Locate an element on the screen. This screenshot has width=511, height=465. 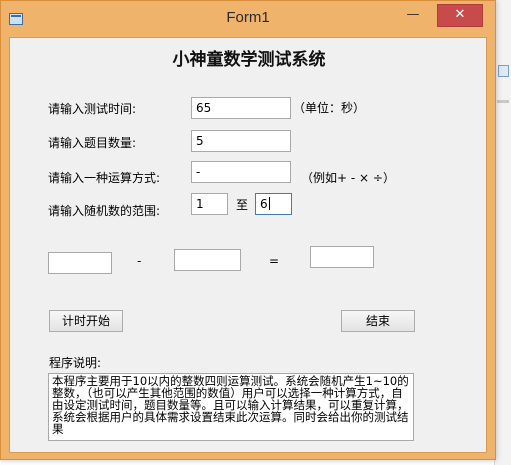
range-max-value: 6 is located at coordinates (264, 204).